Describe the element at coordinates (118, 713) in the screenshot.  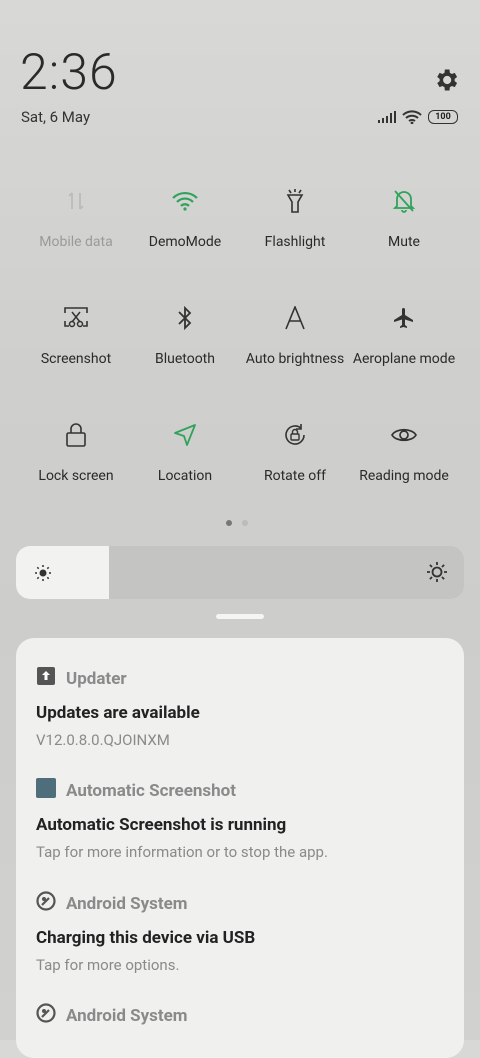
I see `notification-title: Updates are available` at that location.